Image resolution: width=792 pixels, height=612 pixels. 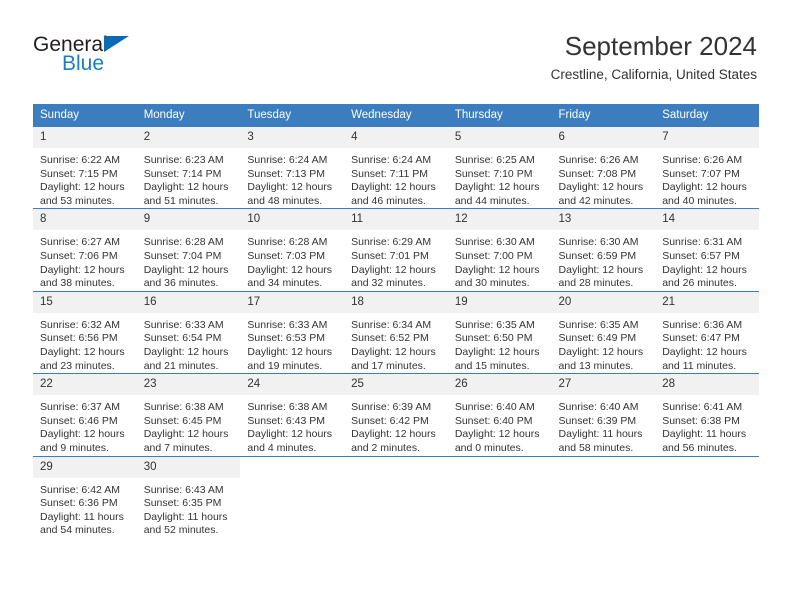 I want to click on sunrise-text: Sunrise: 6:38 AM, so click(x=183, y=407).